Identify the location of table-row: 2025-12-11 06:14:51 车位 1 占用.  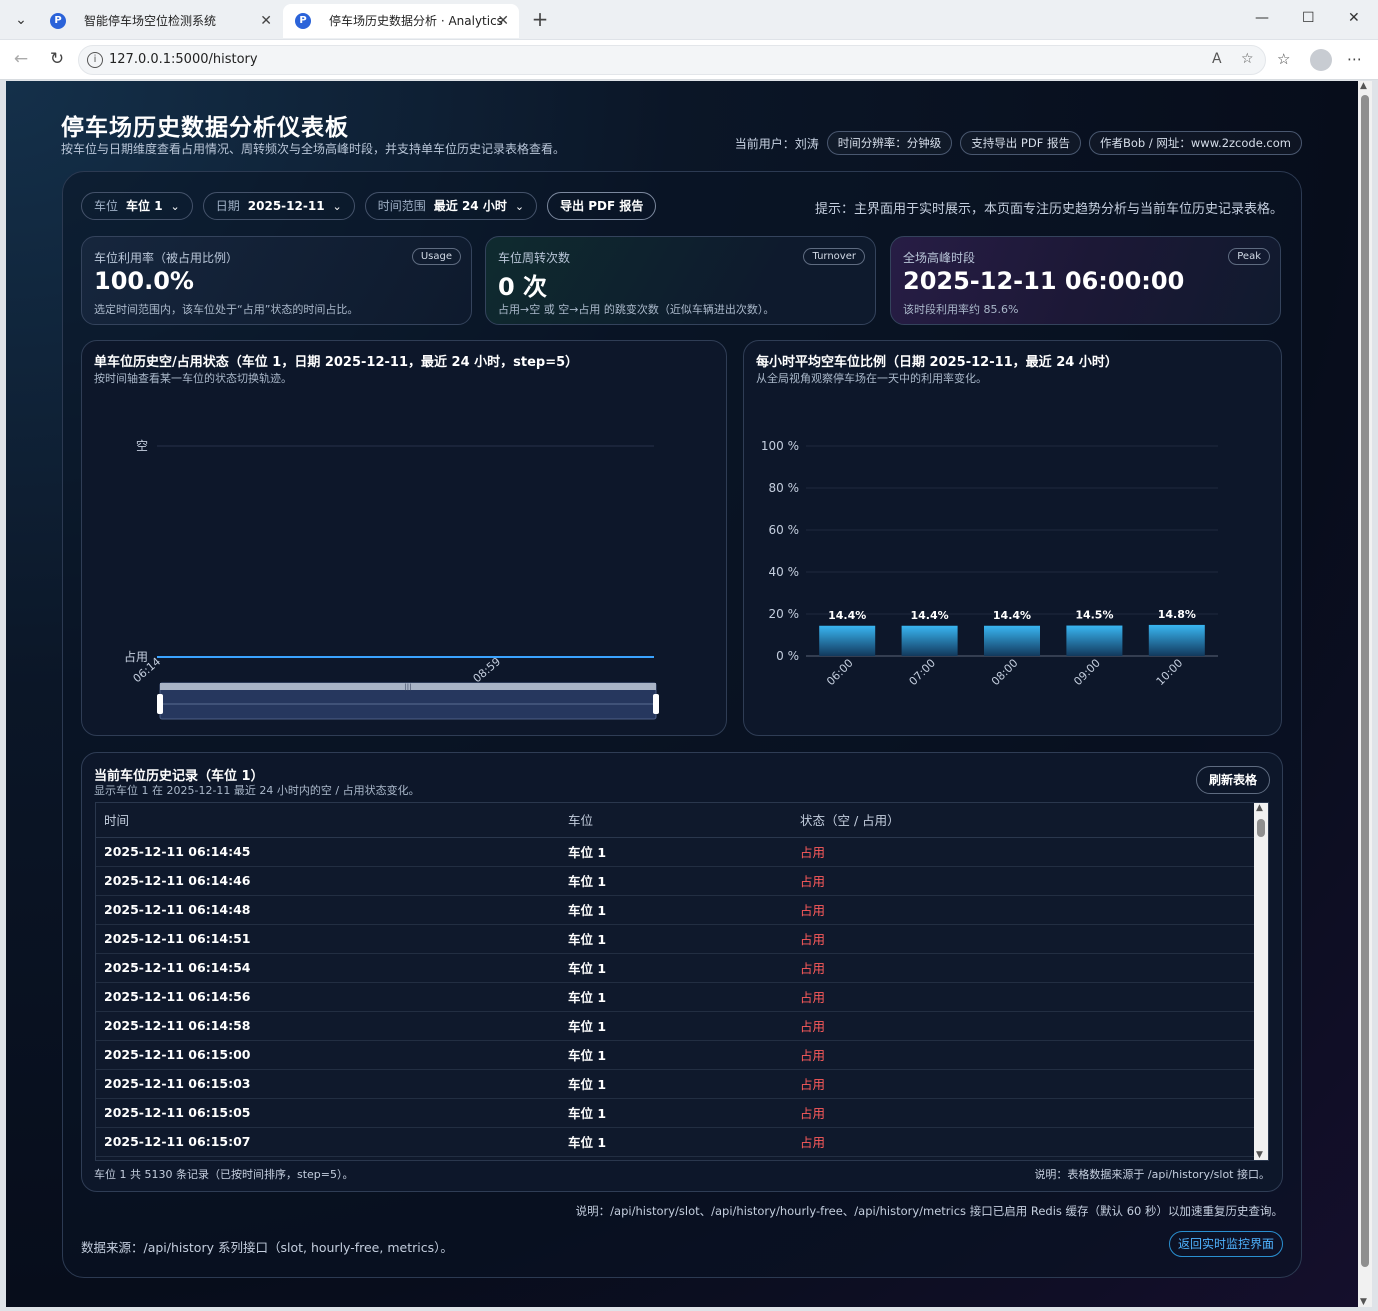
(676, 939).